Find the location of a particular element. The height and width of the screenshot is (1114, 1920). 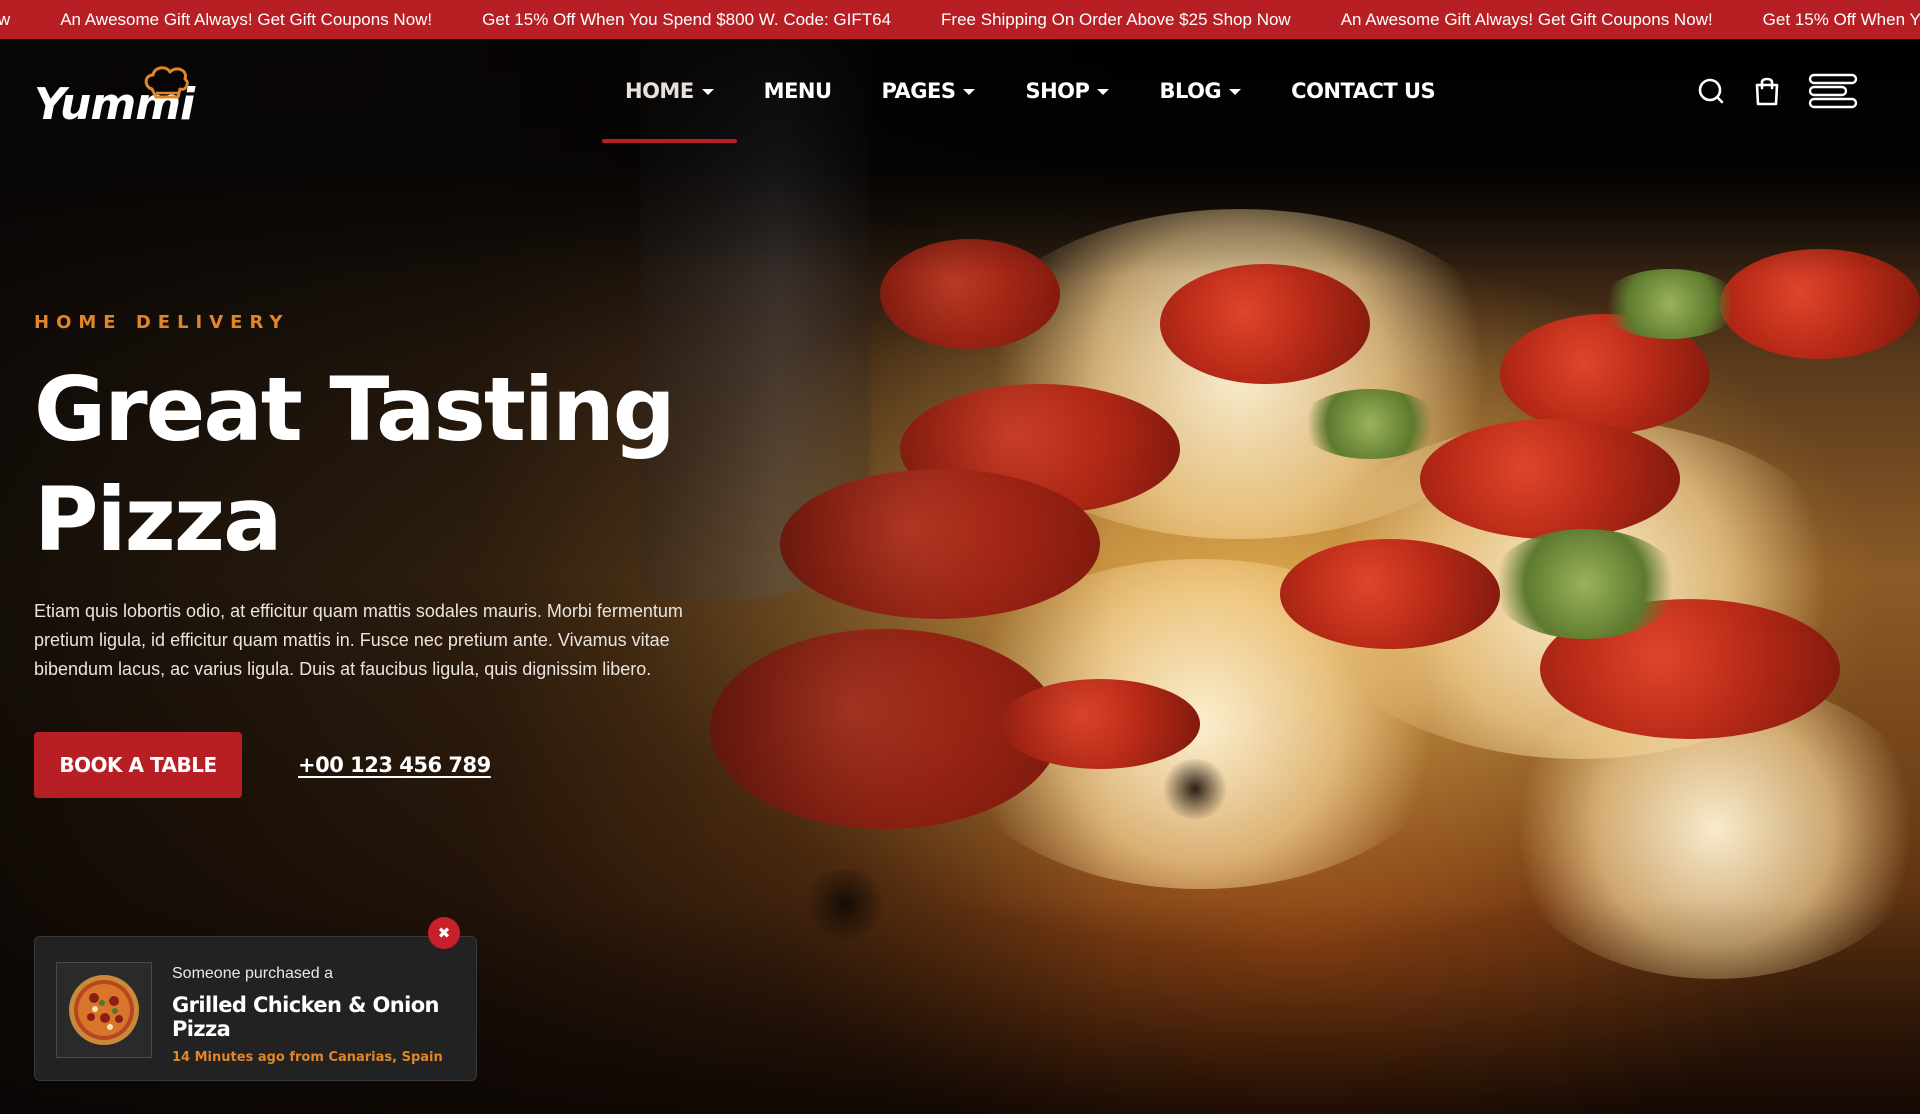

nav-item-blog: BLOG is located at coordinates (1200, 91).